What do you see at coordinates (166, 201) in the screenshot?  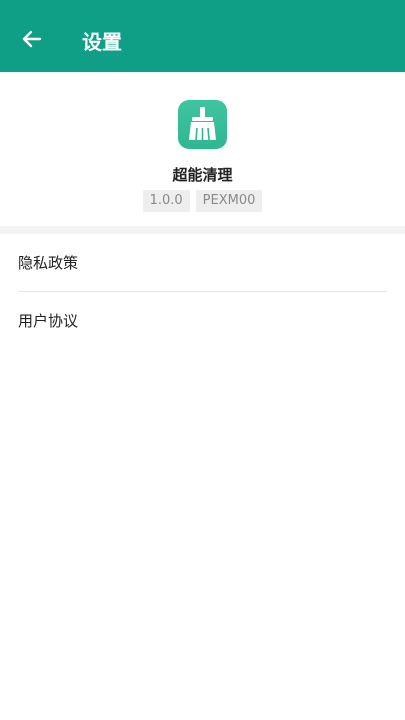 I see `version-badge: 1.0.0` at bounding box center [166, 201].